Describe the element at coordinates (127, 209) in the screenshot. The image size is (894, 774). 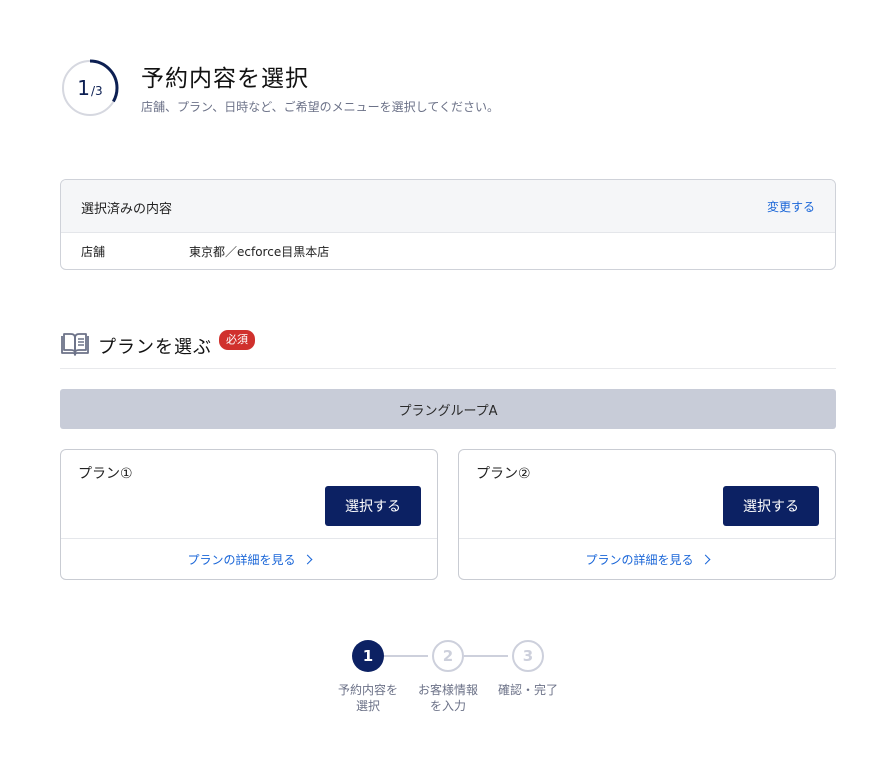
I see `selected-content-title: 選択済みの内容` at that location.